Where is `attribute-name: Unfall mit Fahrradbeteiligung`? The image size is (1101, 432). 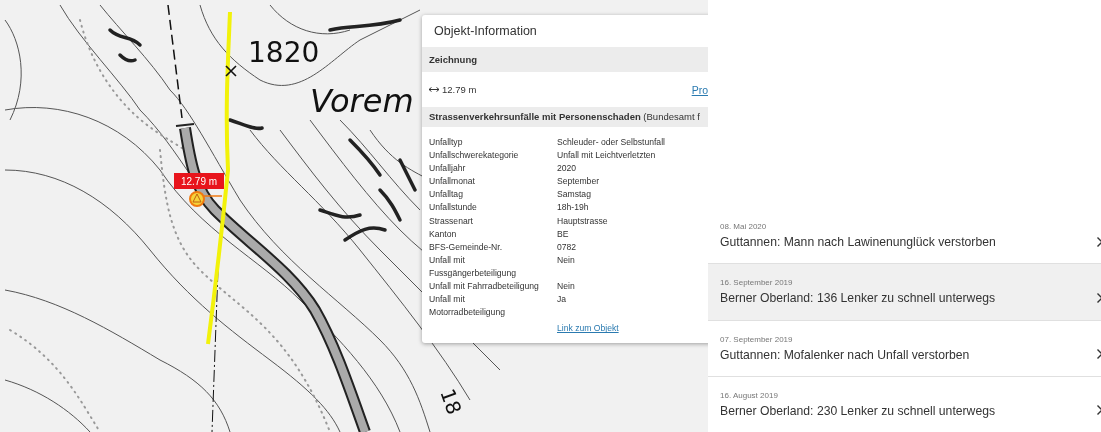 attribute-name: Unfall mit Fahrradbeteiligung is located at coordinates (484, 287).